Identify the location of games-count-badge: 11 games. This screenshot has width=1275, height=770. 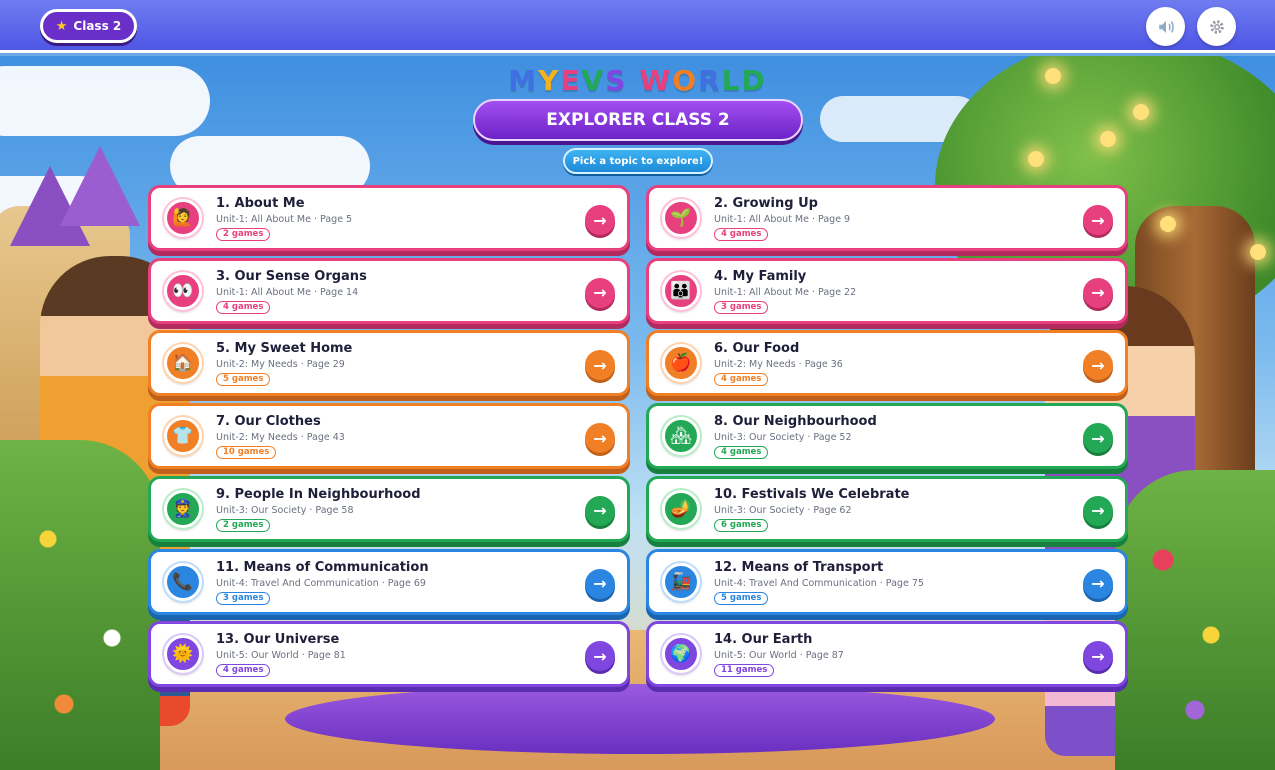
(744, 671).